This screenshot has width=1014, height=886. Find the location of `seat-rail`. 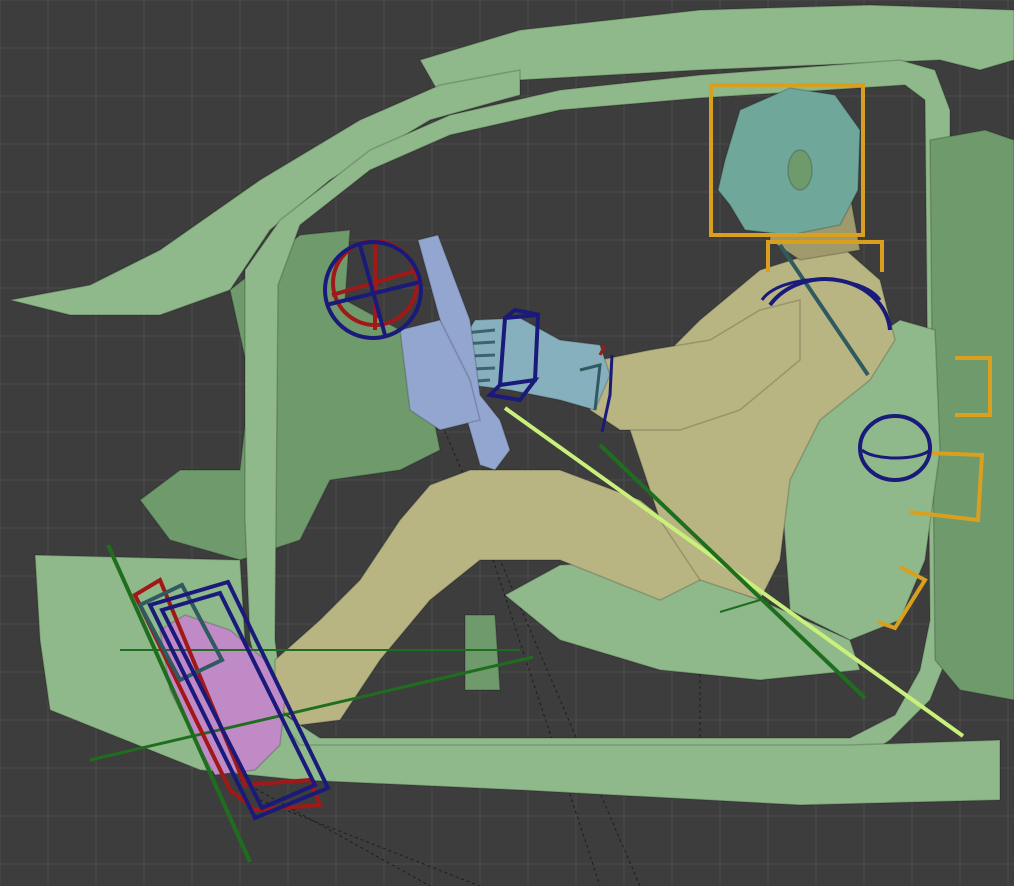

seat-rail is located at coordinates (482, 652).